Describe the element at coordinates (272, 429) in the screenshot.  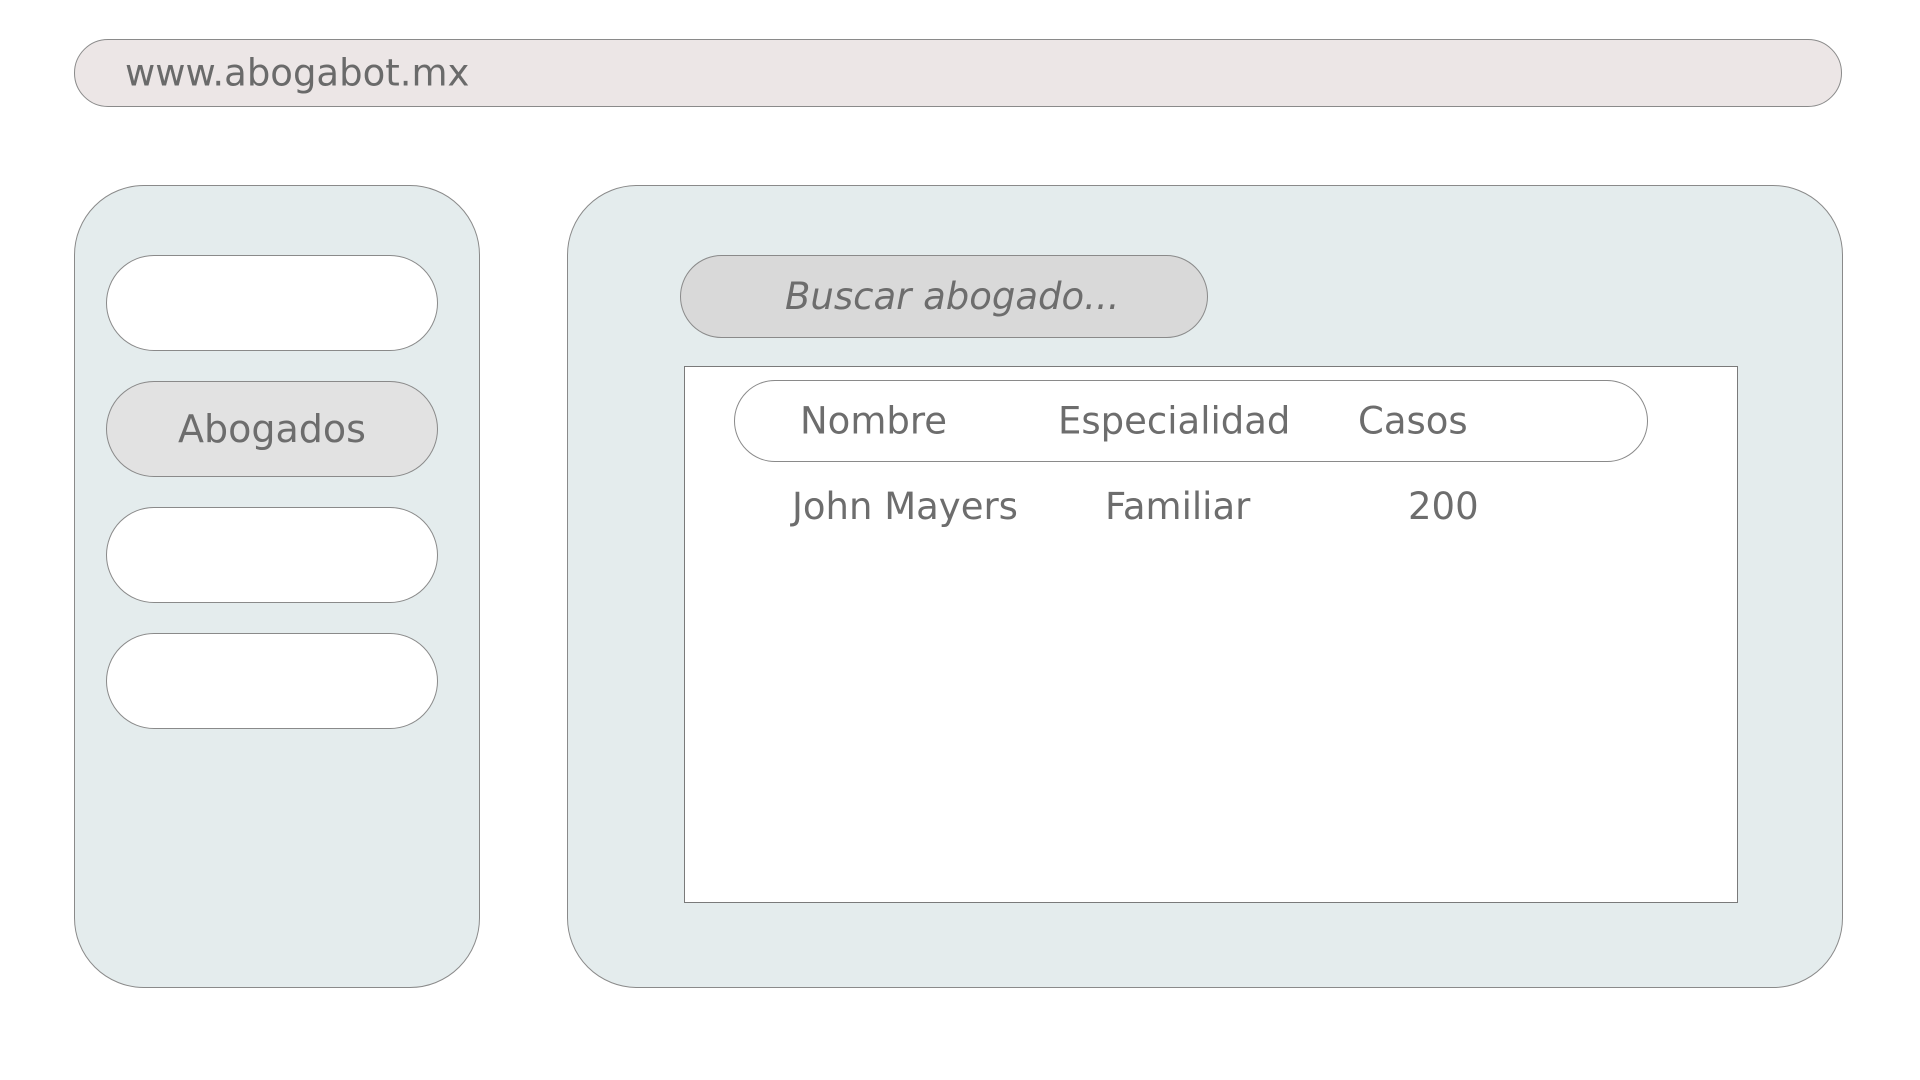
I see `sidebar-item-abogados: Abogados` at that location.